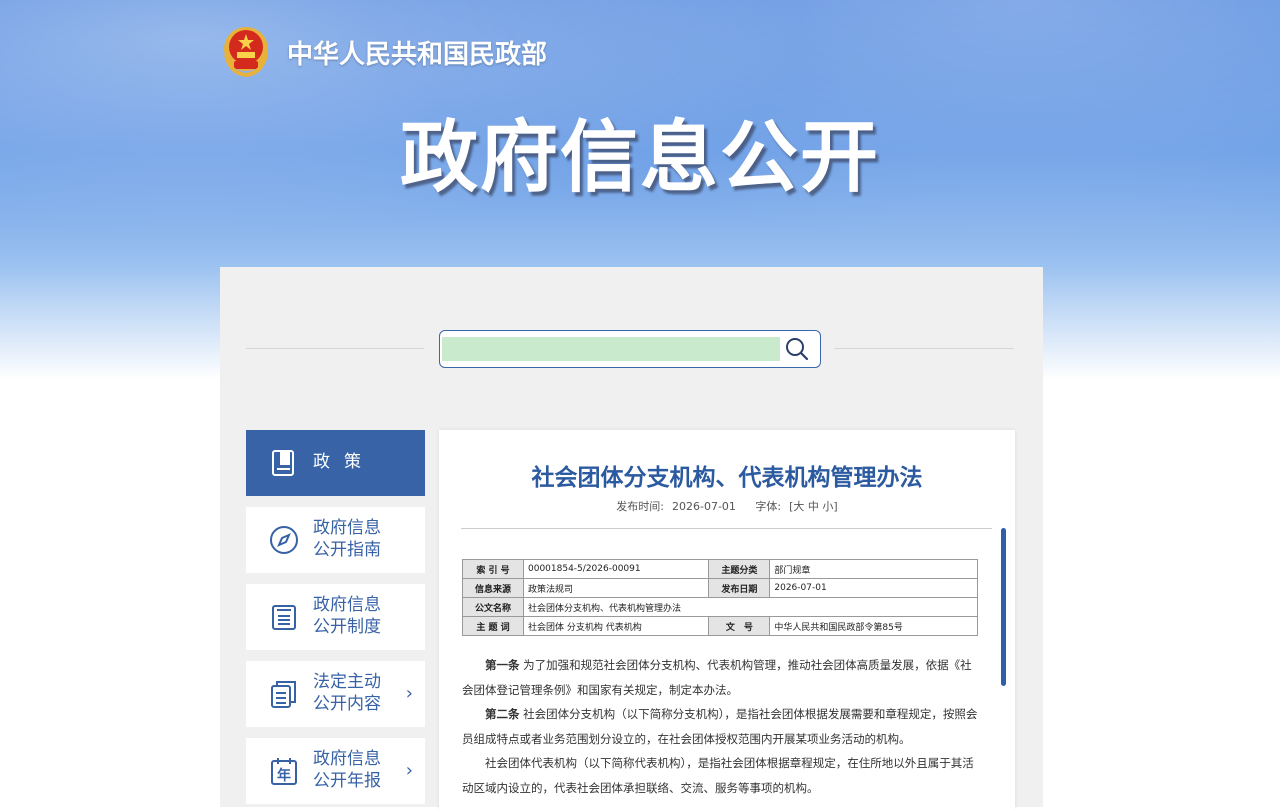 This screenshot has width=1280, height=810. What do you see at coordinates (726, 528) in the screenshot?
I see `title-divider` at bounding box center [726, 528].